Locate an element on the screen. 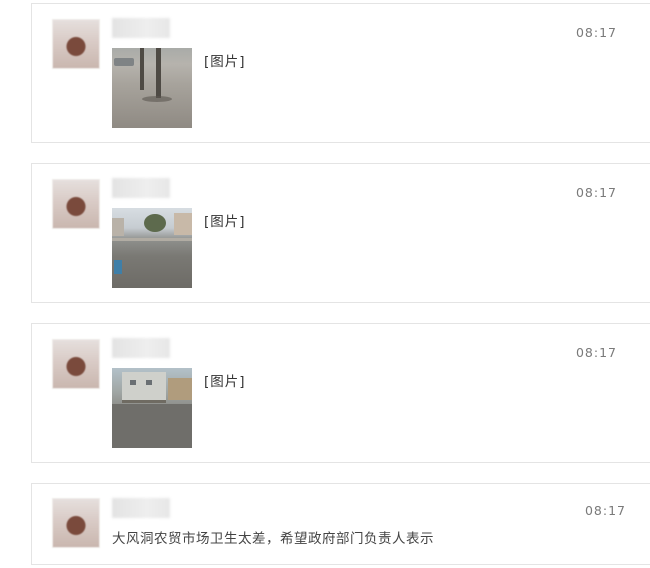 Image resolution: width=650 pixels, height=568 pixels. curb-shape is located at coordinates (152, 239).